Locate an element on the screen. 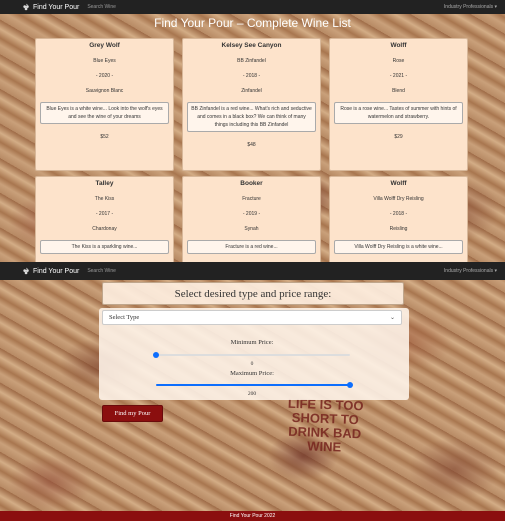 The height and width of the screenshot is (521, 505). wine-varietal: Zinfandel is located at coordinates (251, 91).